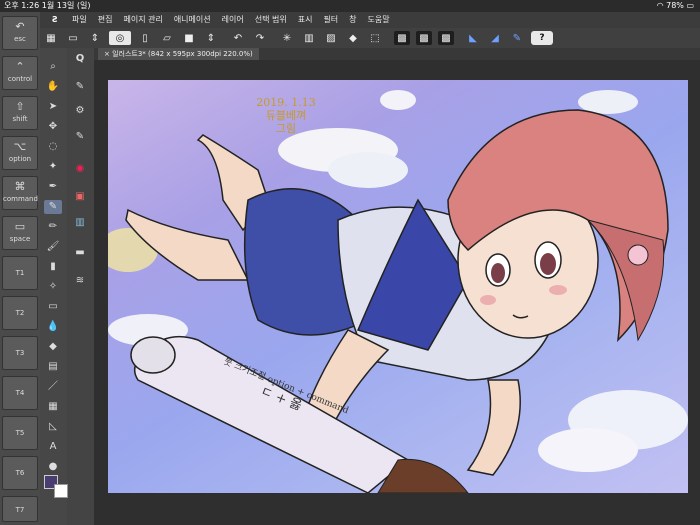  Describe the element at coordinates (660, 5) in the screenshot. I see `wifi-icon: ◠` at that location.